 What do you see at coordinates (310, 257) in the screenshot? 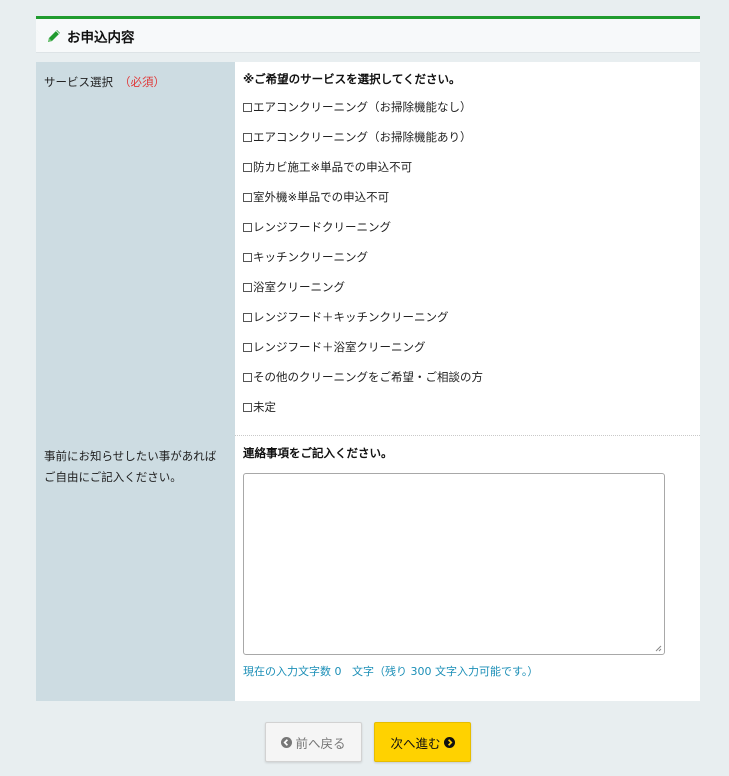
I see `service-option-label: キッチンクリーニング` at bounding box center [310, 257].